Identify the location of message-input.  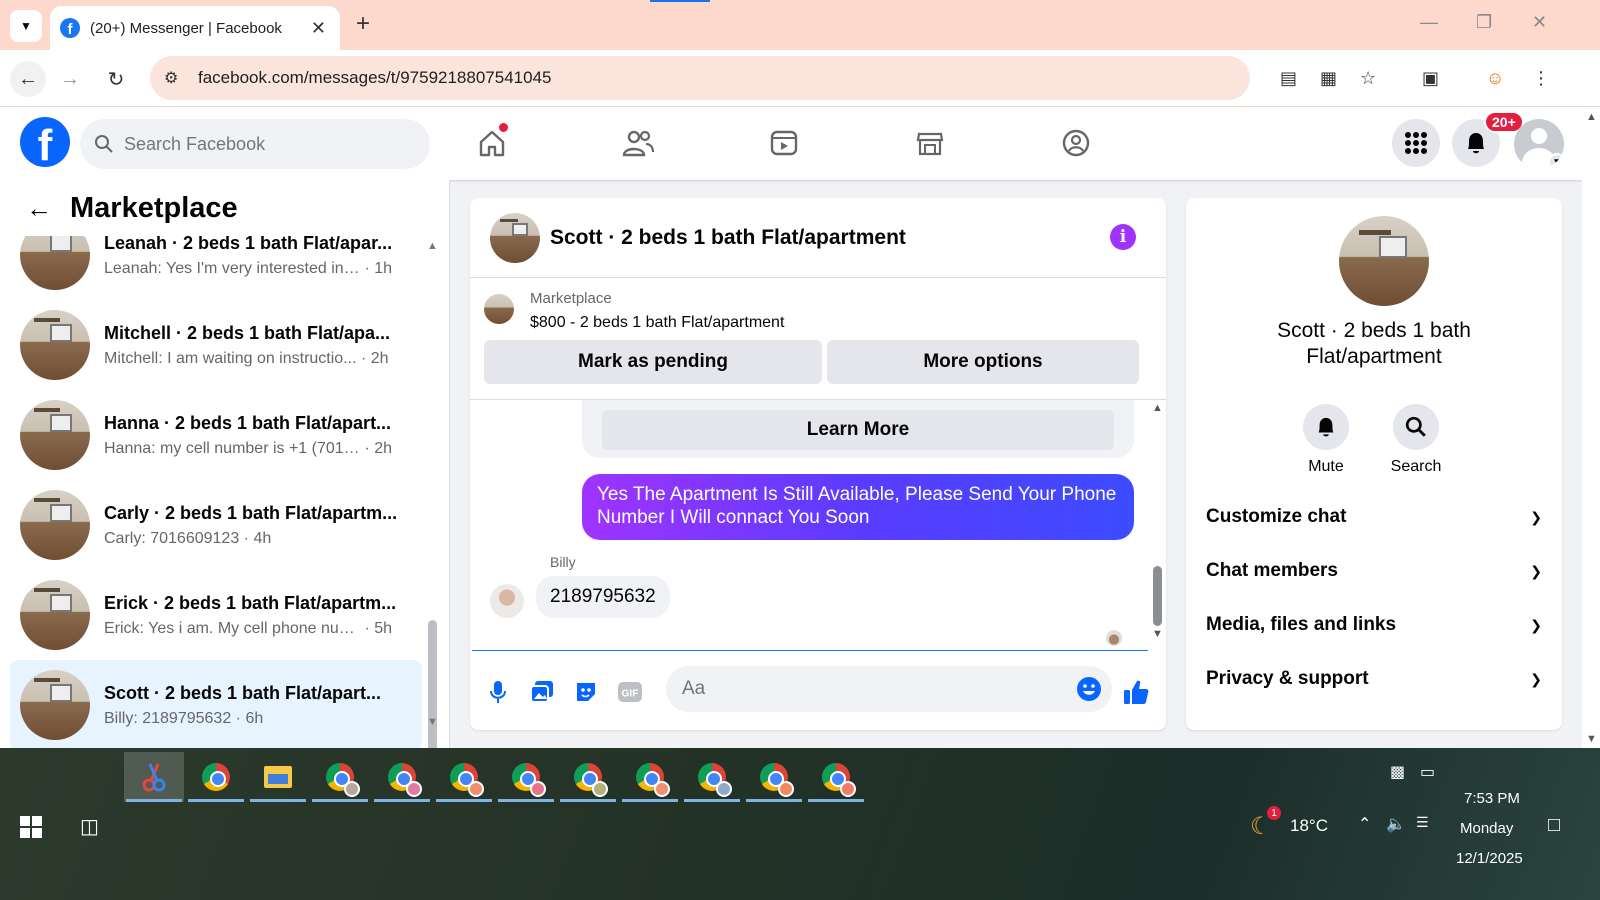
(872, 689).